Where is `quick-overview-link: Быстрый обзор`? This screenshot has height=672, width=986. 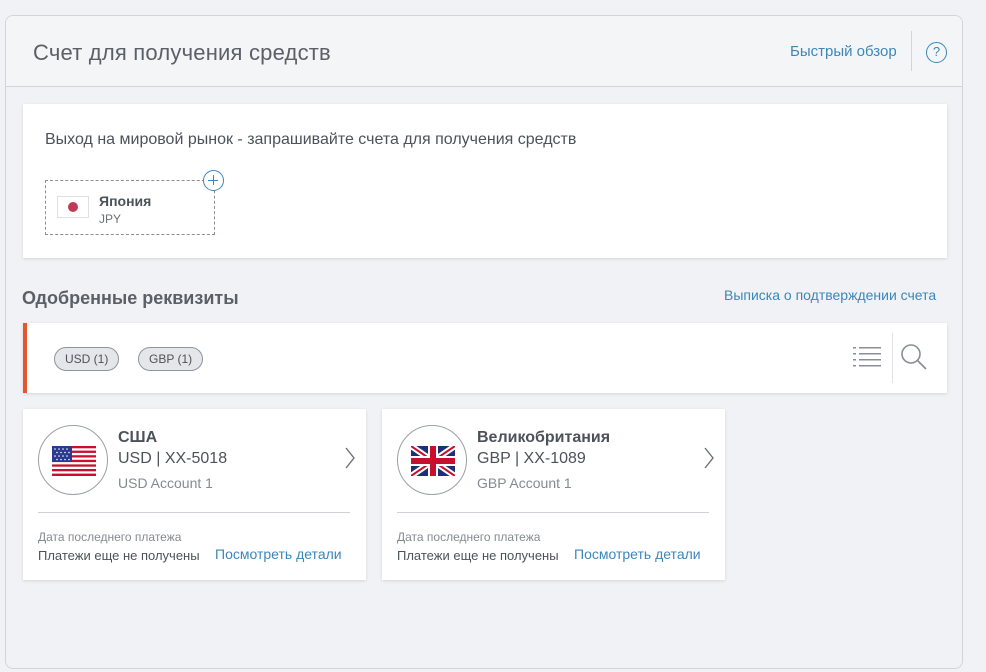
quick-overview-link: Быстрый обзор is located at coordinates (843, 51).